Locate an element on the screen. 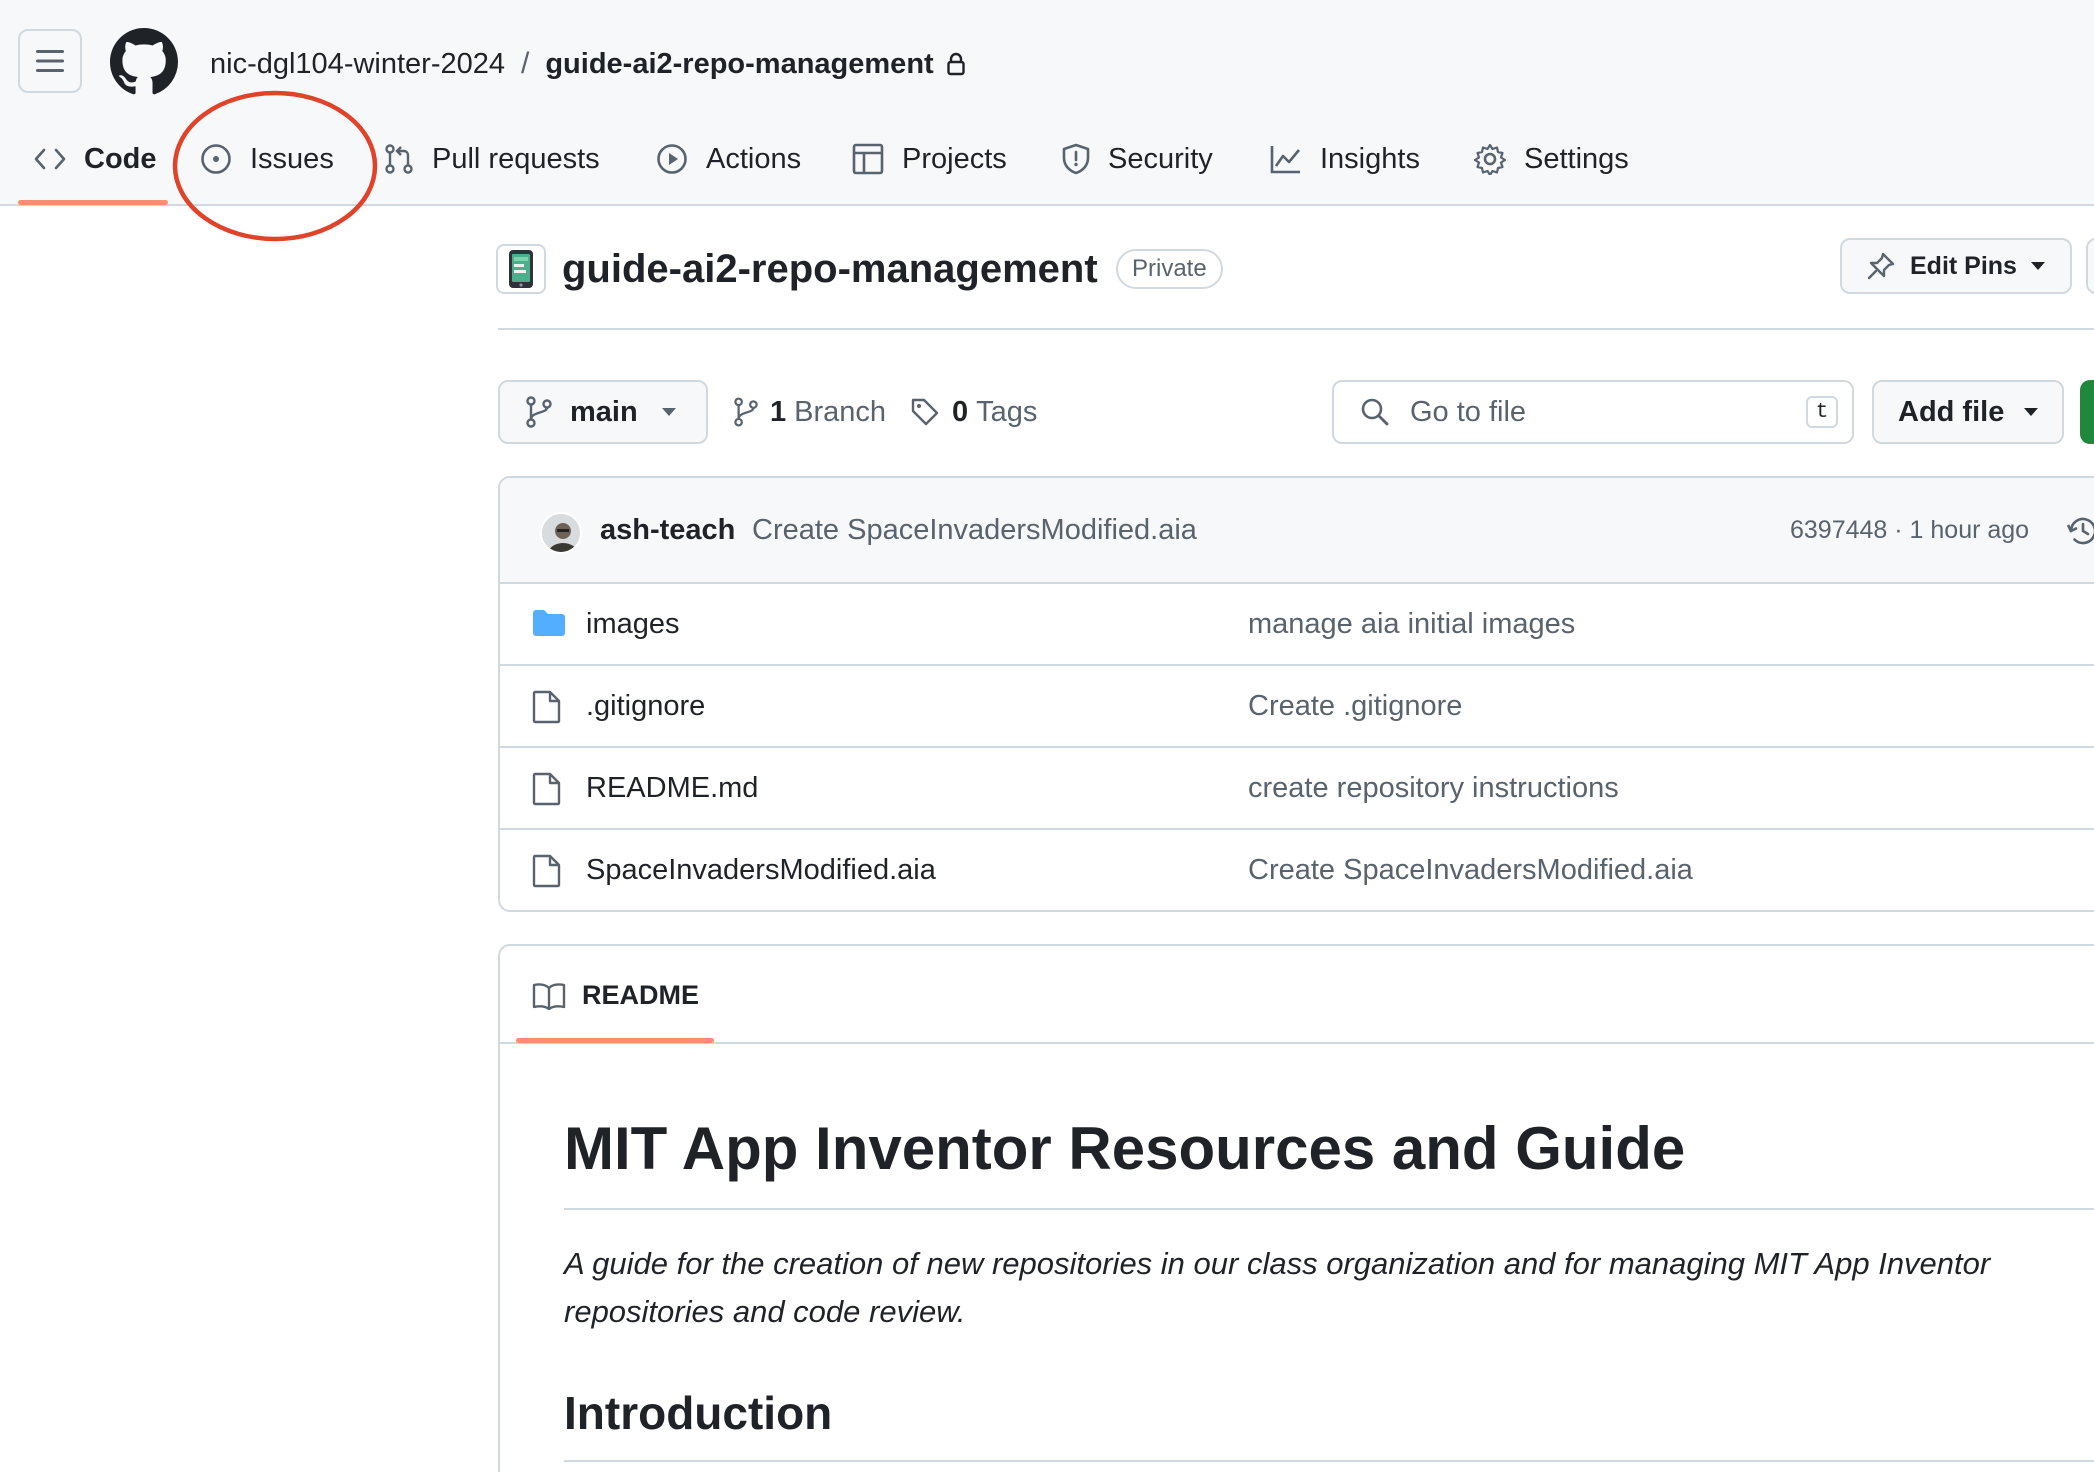  branches-link: 1 Branch is located at coordinates (810, 412).